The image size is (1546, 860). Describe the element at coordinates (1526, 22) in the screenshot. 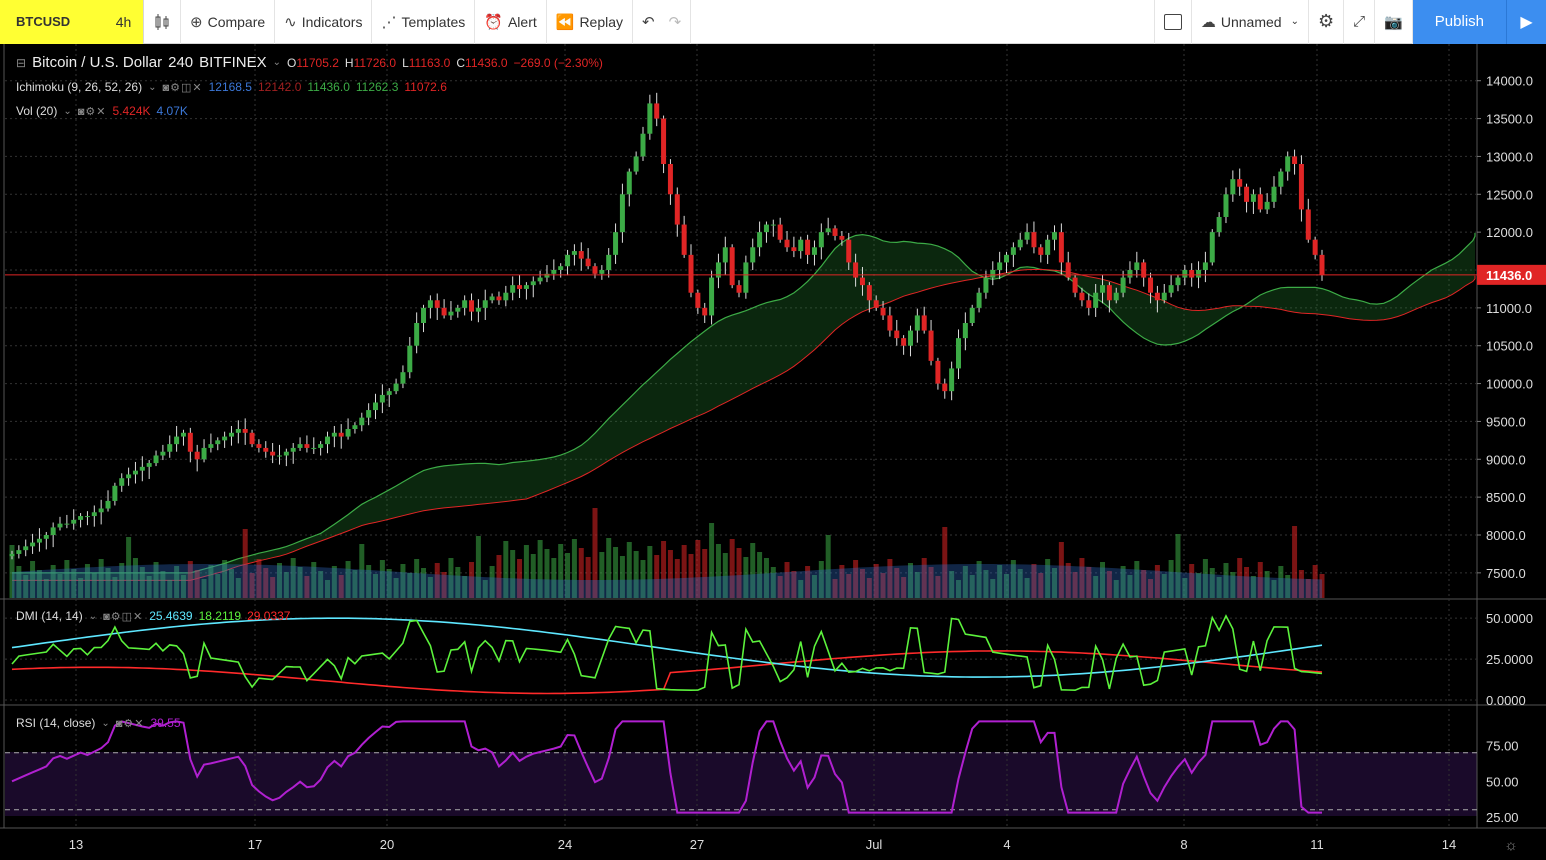

I see `play-button: ▶` at that location.